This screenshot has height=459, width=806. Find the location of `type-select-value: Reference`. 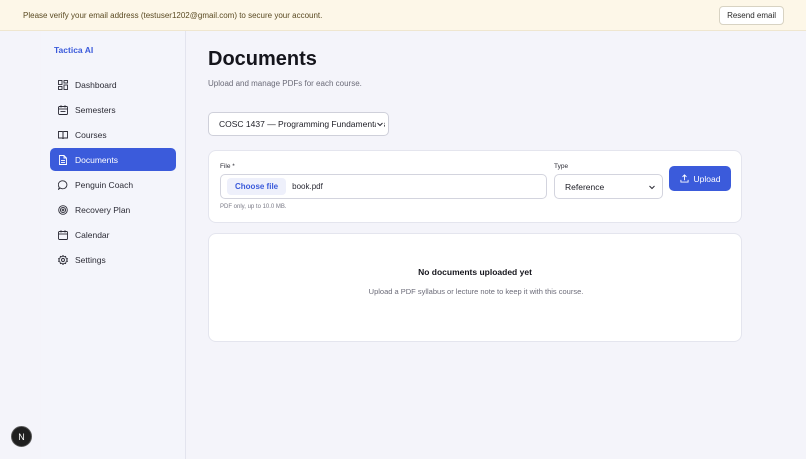

type-select-value: Reference is located at coordinates (585, 186).